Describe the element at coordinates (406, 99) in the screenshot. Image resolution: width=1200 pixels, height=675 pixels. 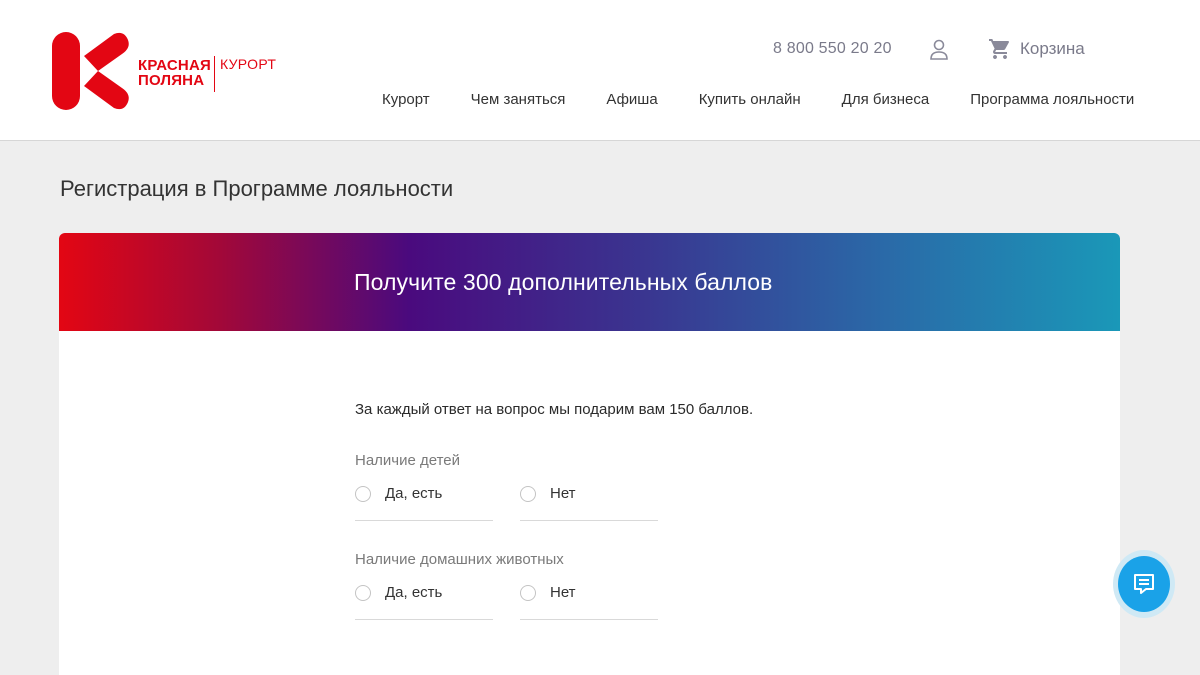
I see `nav-item-kurort: Курорт` at that location.